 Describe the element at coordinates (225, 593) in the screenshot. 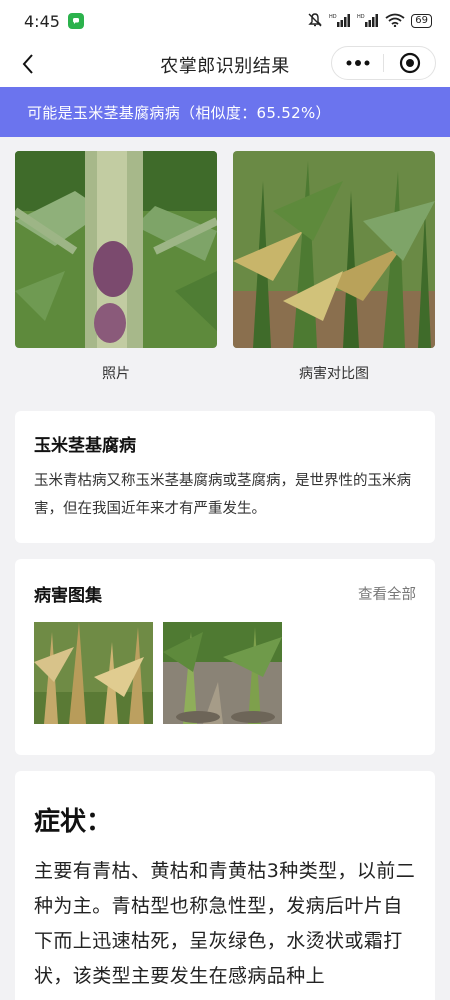

I see `gallery-header: 病害图集 查看全部` at that location.